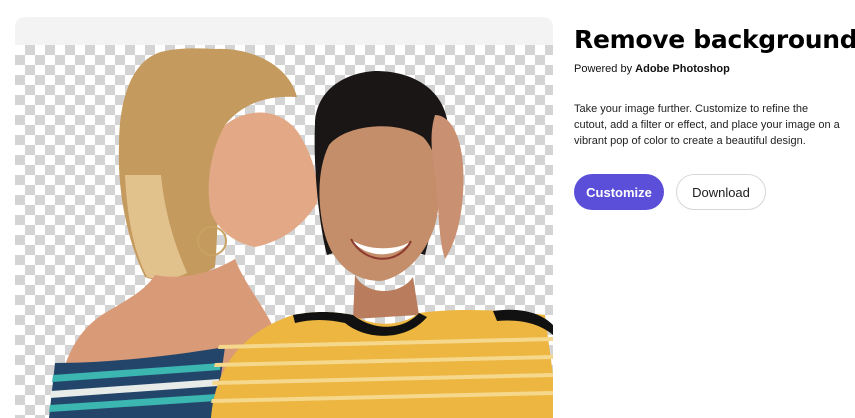 This screenshot has width=855, height=418. What do you see at coordinates (682, 69) in the screenshot?
I see `powered-by-brand: Adobe Photoshop` at bounding box center [682, 69].